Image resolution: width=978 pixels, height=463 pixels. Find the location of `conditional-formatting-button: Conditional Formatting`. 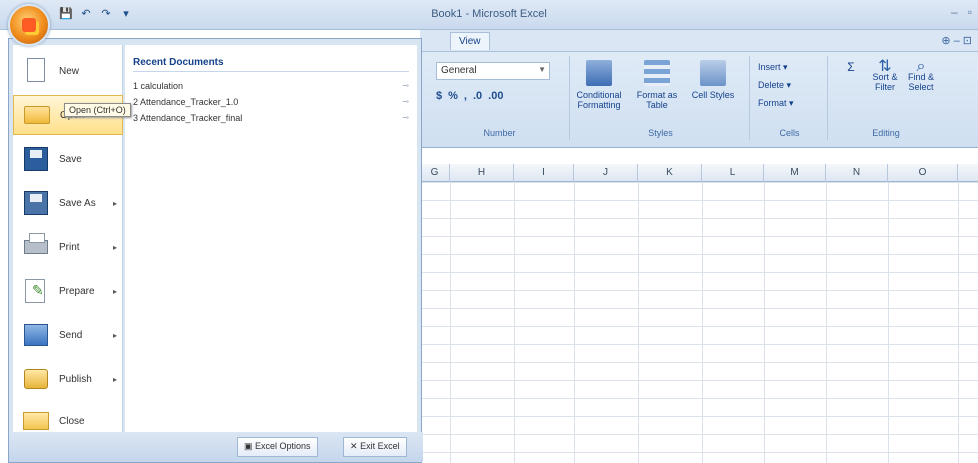

conditional-formatting-button: Conditional Formatting is located at coordinates (599, 85).